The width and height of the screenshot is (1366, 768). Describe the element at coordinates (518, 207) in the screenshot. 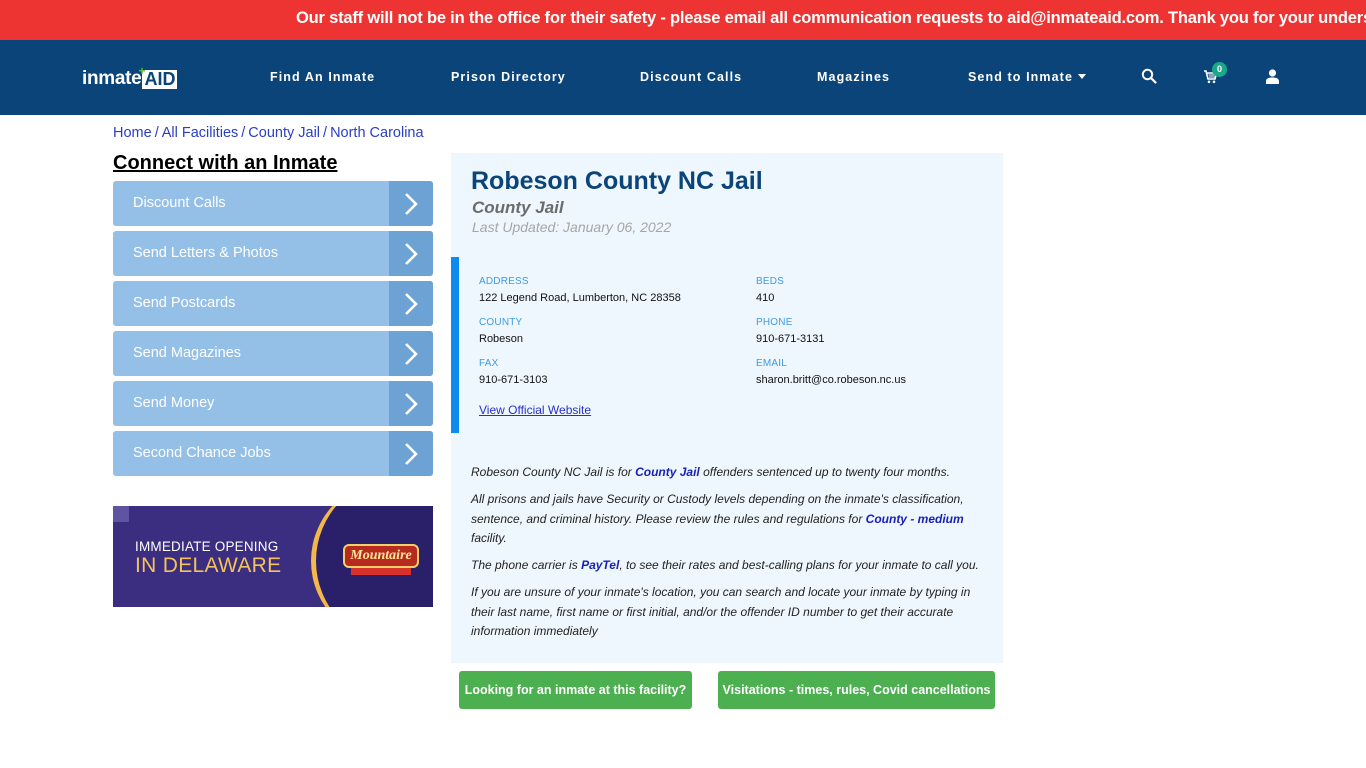

I see `facility-type: County Jail` at that location.